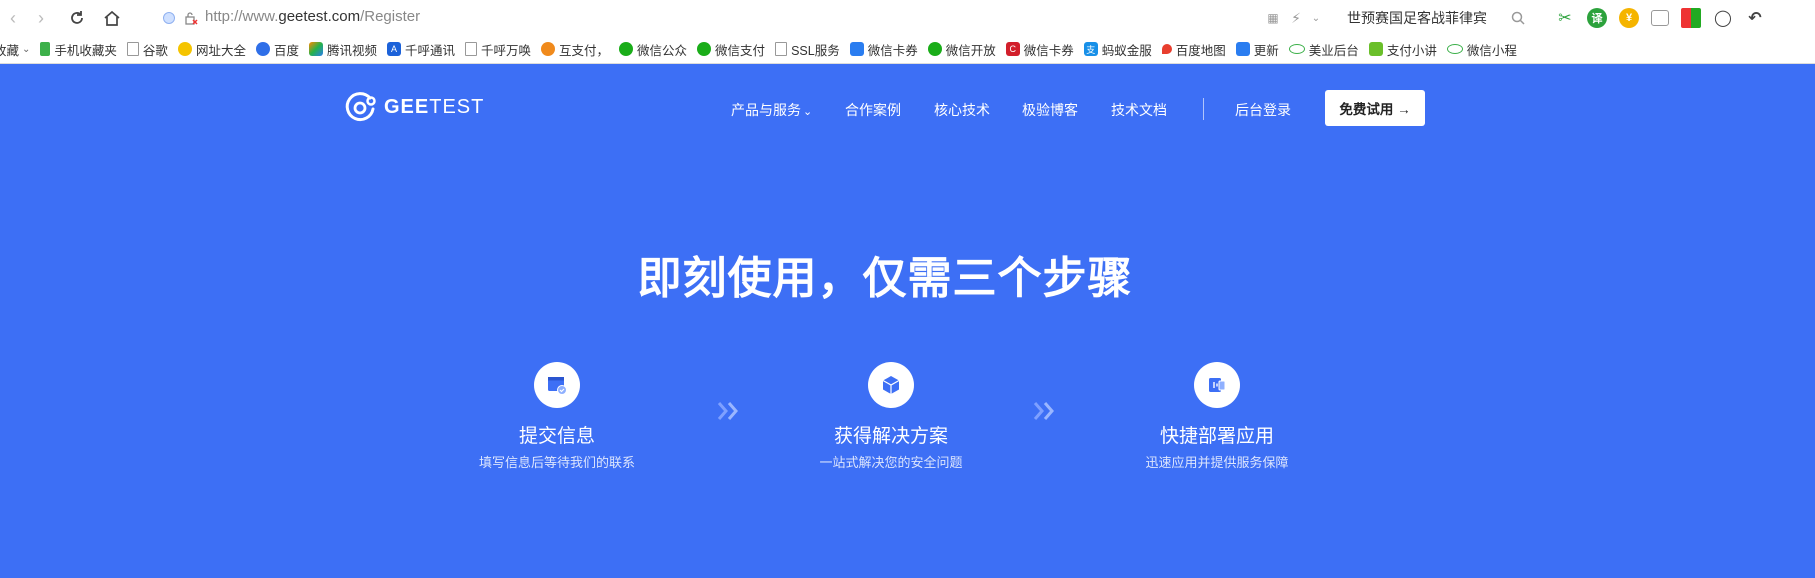  What do you see at coordinates (1126, 50) in the screenshot?
I see `bookmark-label: 蚂蚁金服` at bounding box center [1126, 50].